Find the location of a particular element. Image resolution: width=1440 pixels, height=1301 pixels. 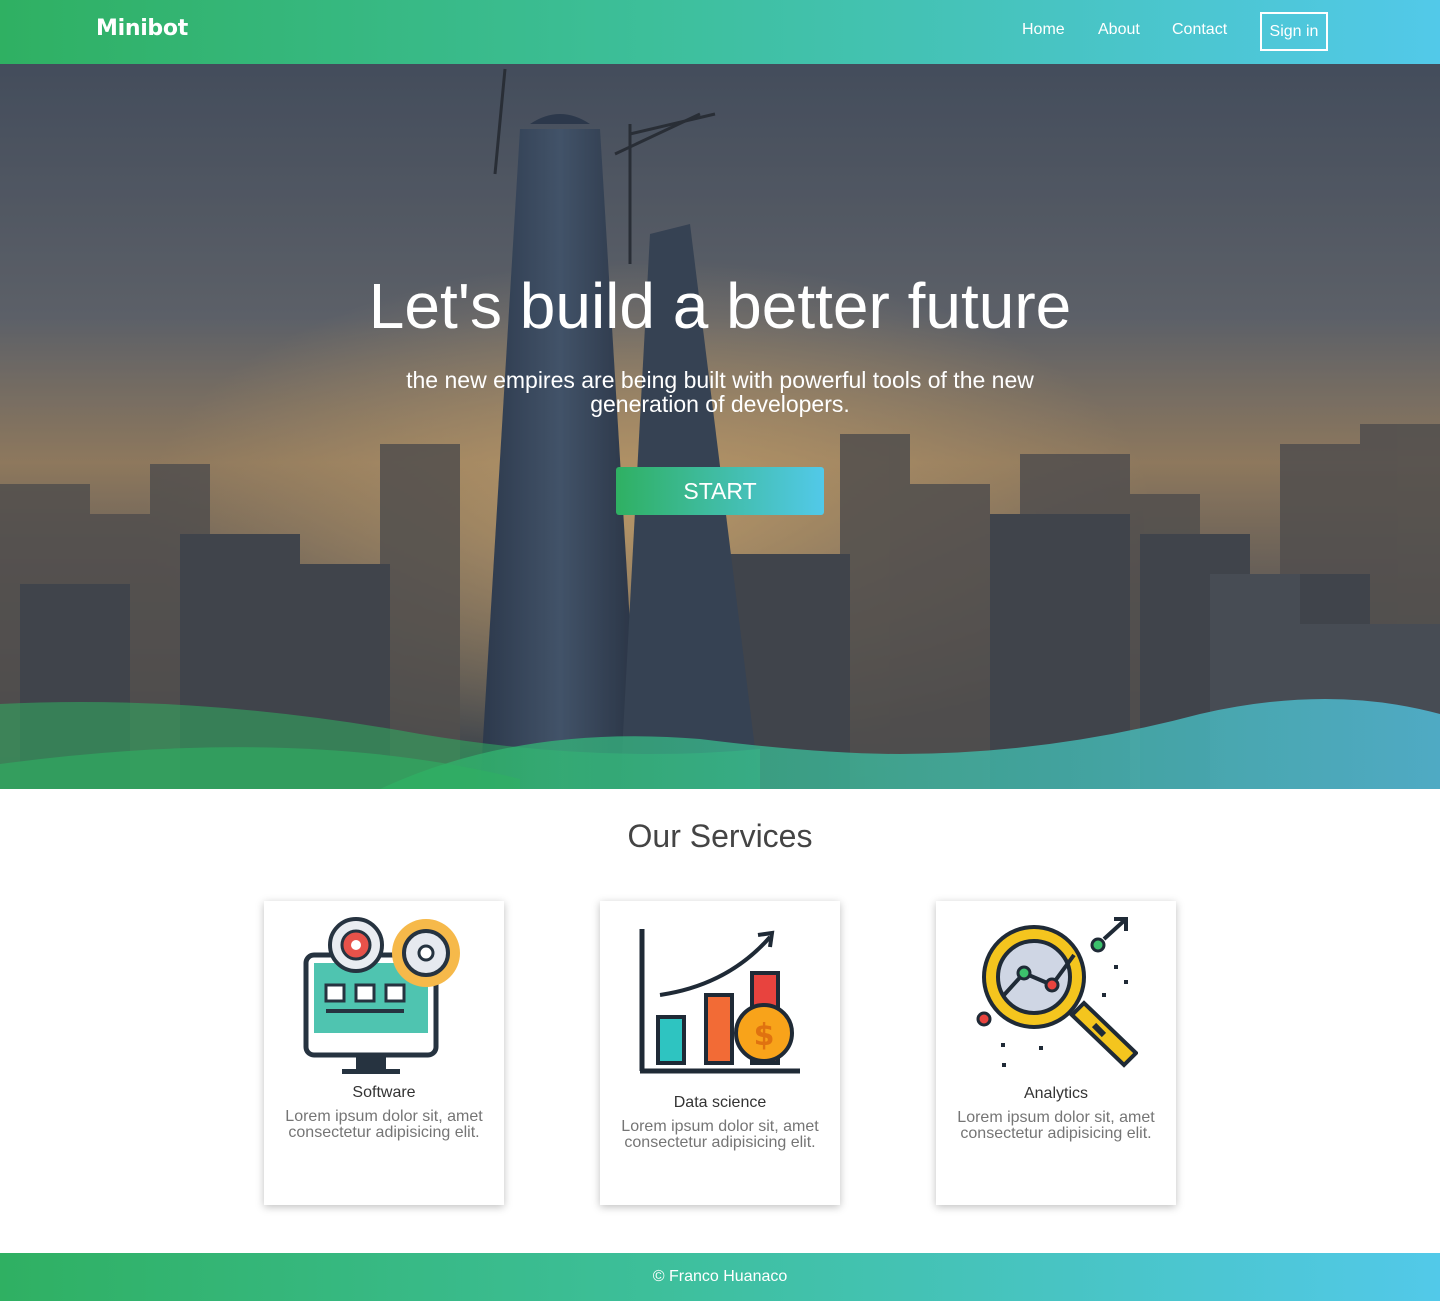

brand-logo: Minibot is located at coordinates (142, 28).